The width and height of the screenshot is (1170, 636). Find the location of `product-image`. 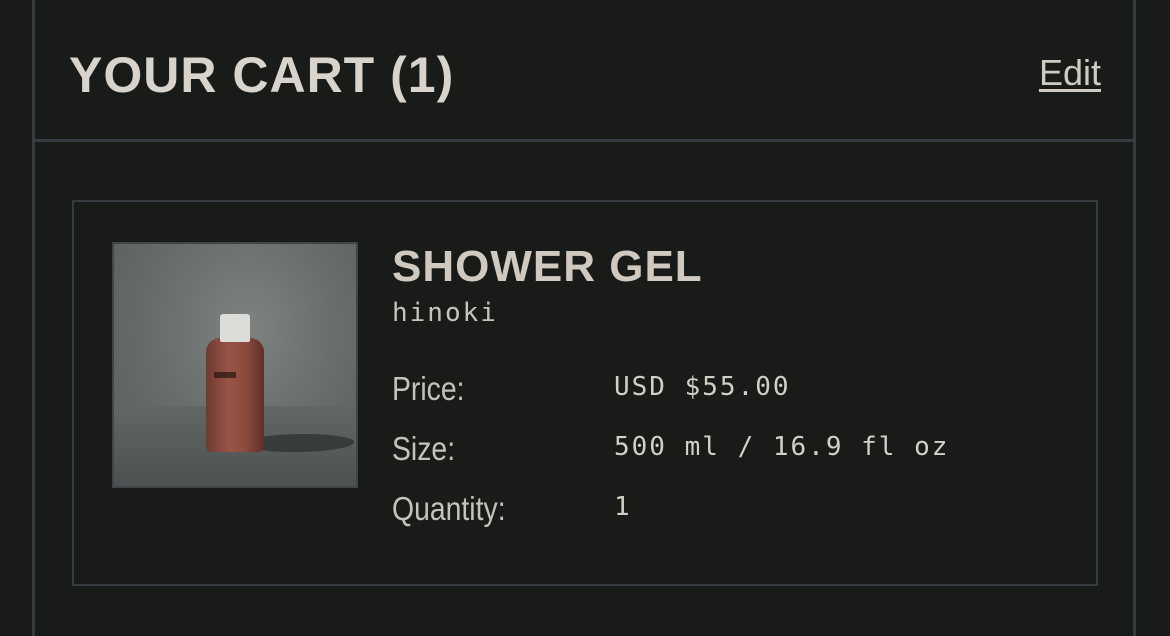

product-image is located at coordinates (235, 365).